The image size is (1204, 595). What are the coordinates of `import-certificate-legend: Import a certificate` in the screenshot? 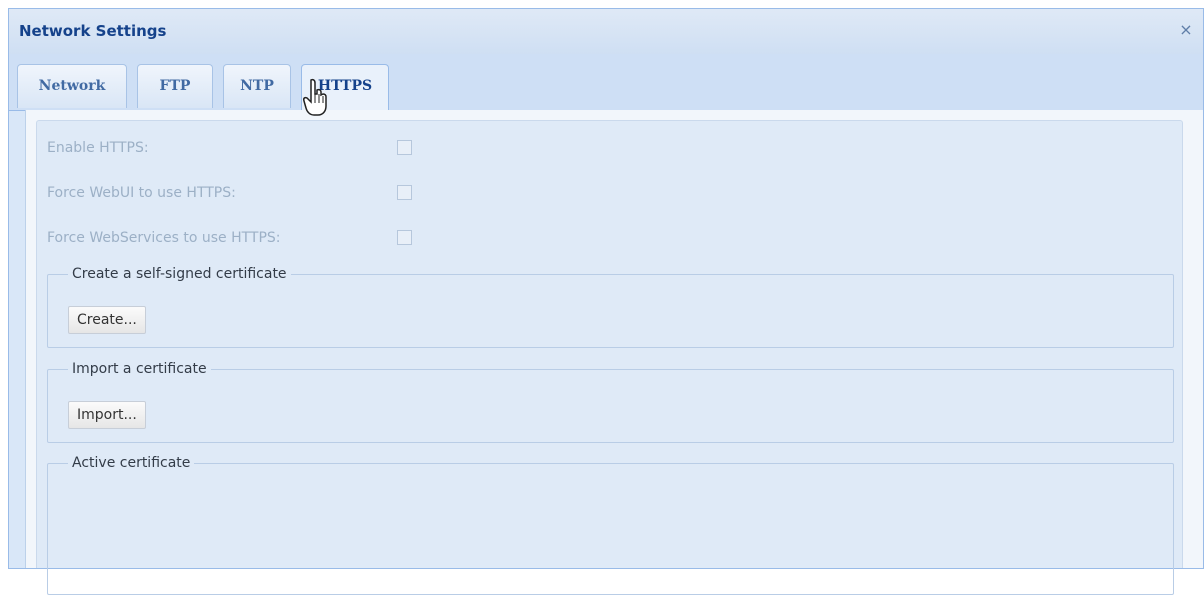 It's located at (139, 369).